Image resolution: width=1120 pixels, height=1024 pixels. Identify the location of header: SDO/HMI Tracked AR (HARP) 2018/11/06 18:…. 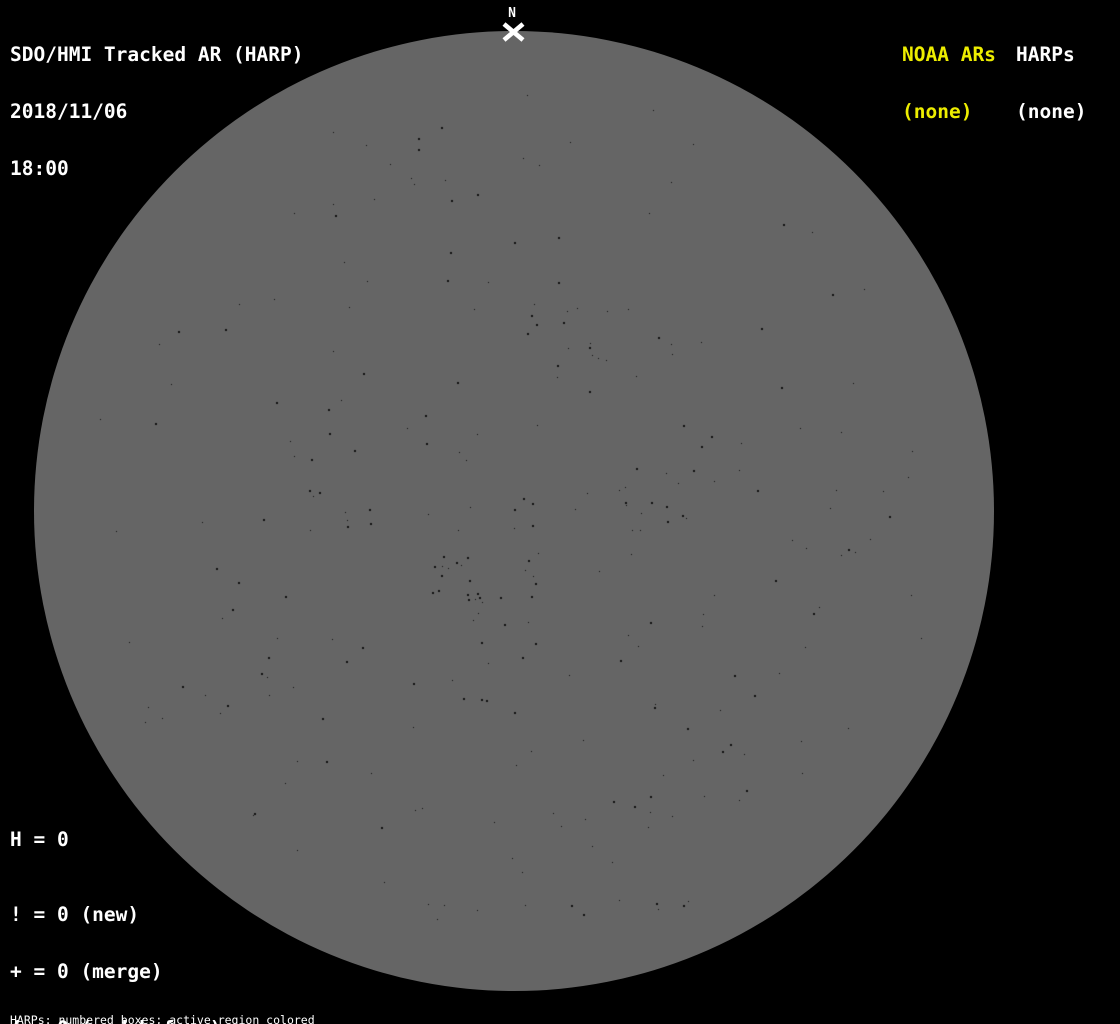
(157, 111).